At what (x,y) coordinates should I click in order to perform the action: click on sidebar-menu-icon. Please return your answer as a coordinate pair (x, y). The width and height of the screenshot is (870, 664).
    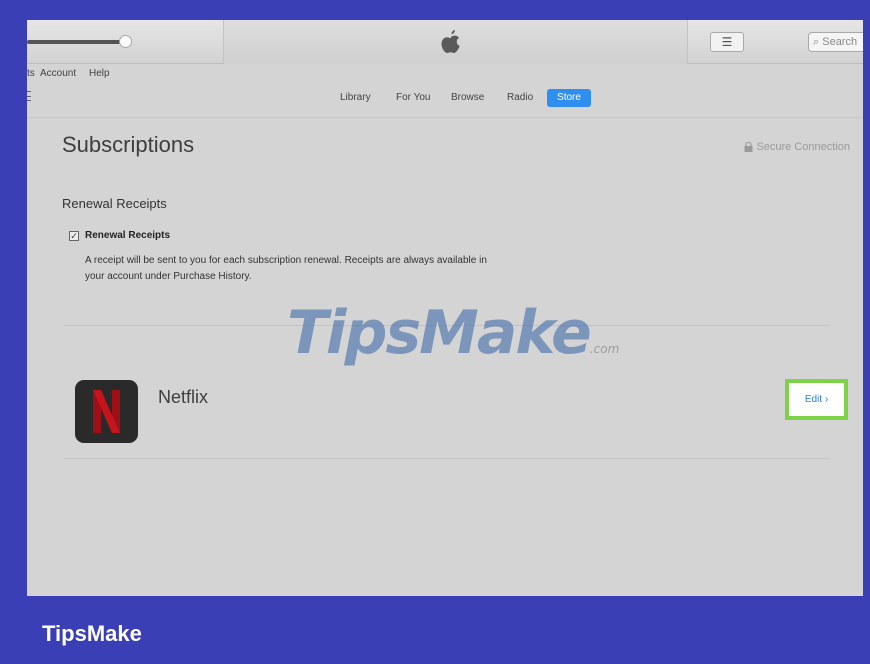
    Looking at the image, I should click on (29, 96).